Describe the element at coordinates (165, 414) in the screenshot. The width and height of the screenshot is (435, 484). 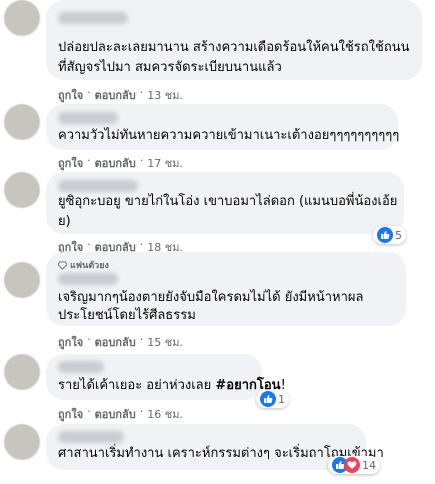
I see `timestamp: 16 ชม.` at that location.